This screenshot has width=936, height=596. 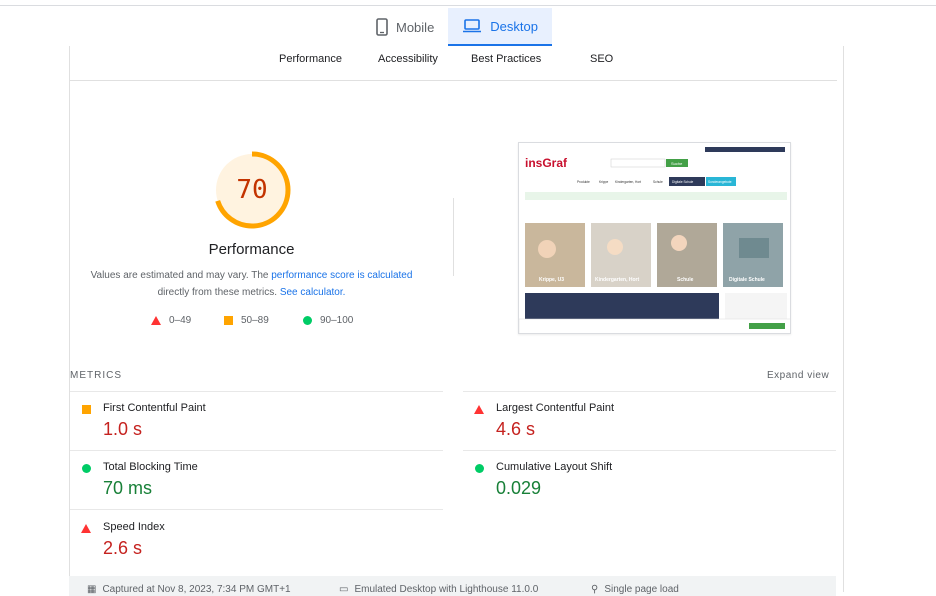 What do you see at coordinates (218, 292) in the screenshot?
I see `desc-text-2: directly from these metrics.` at bounding box center [218, 292].